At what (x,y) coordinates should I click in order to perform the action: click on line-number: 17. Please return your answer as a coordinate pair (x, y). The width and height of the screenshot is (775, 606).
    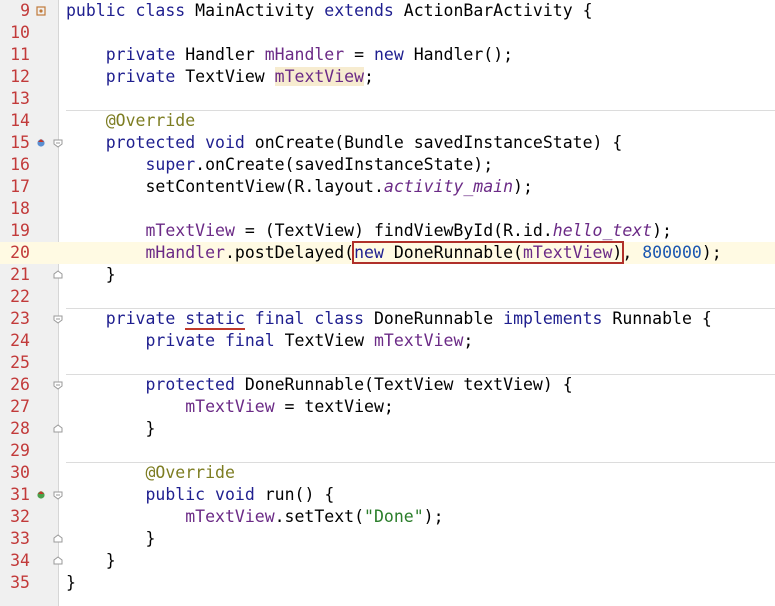
    Looking at the image, I should click on (20, 186).